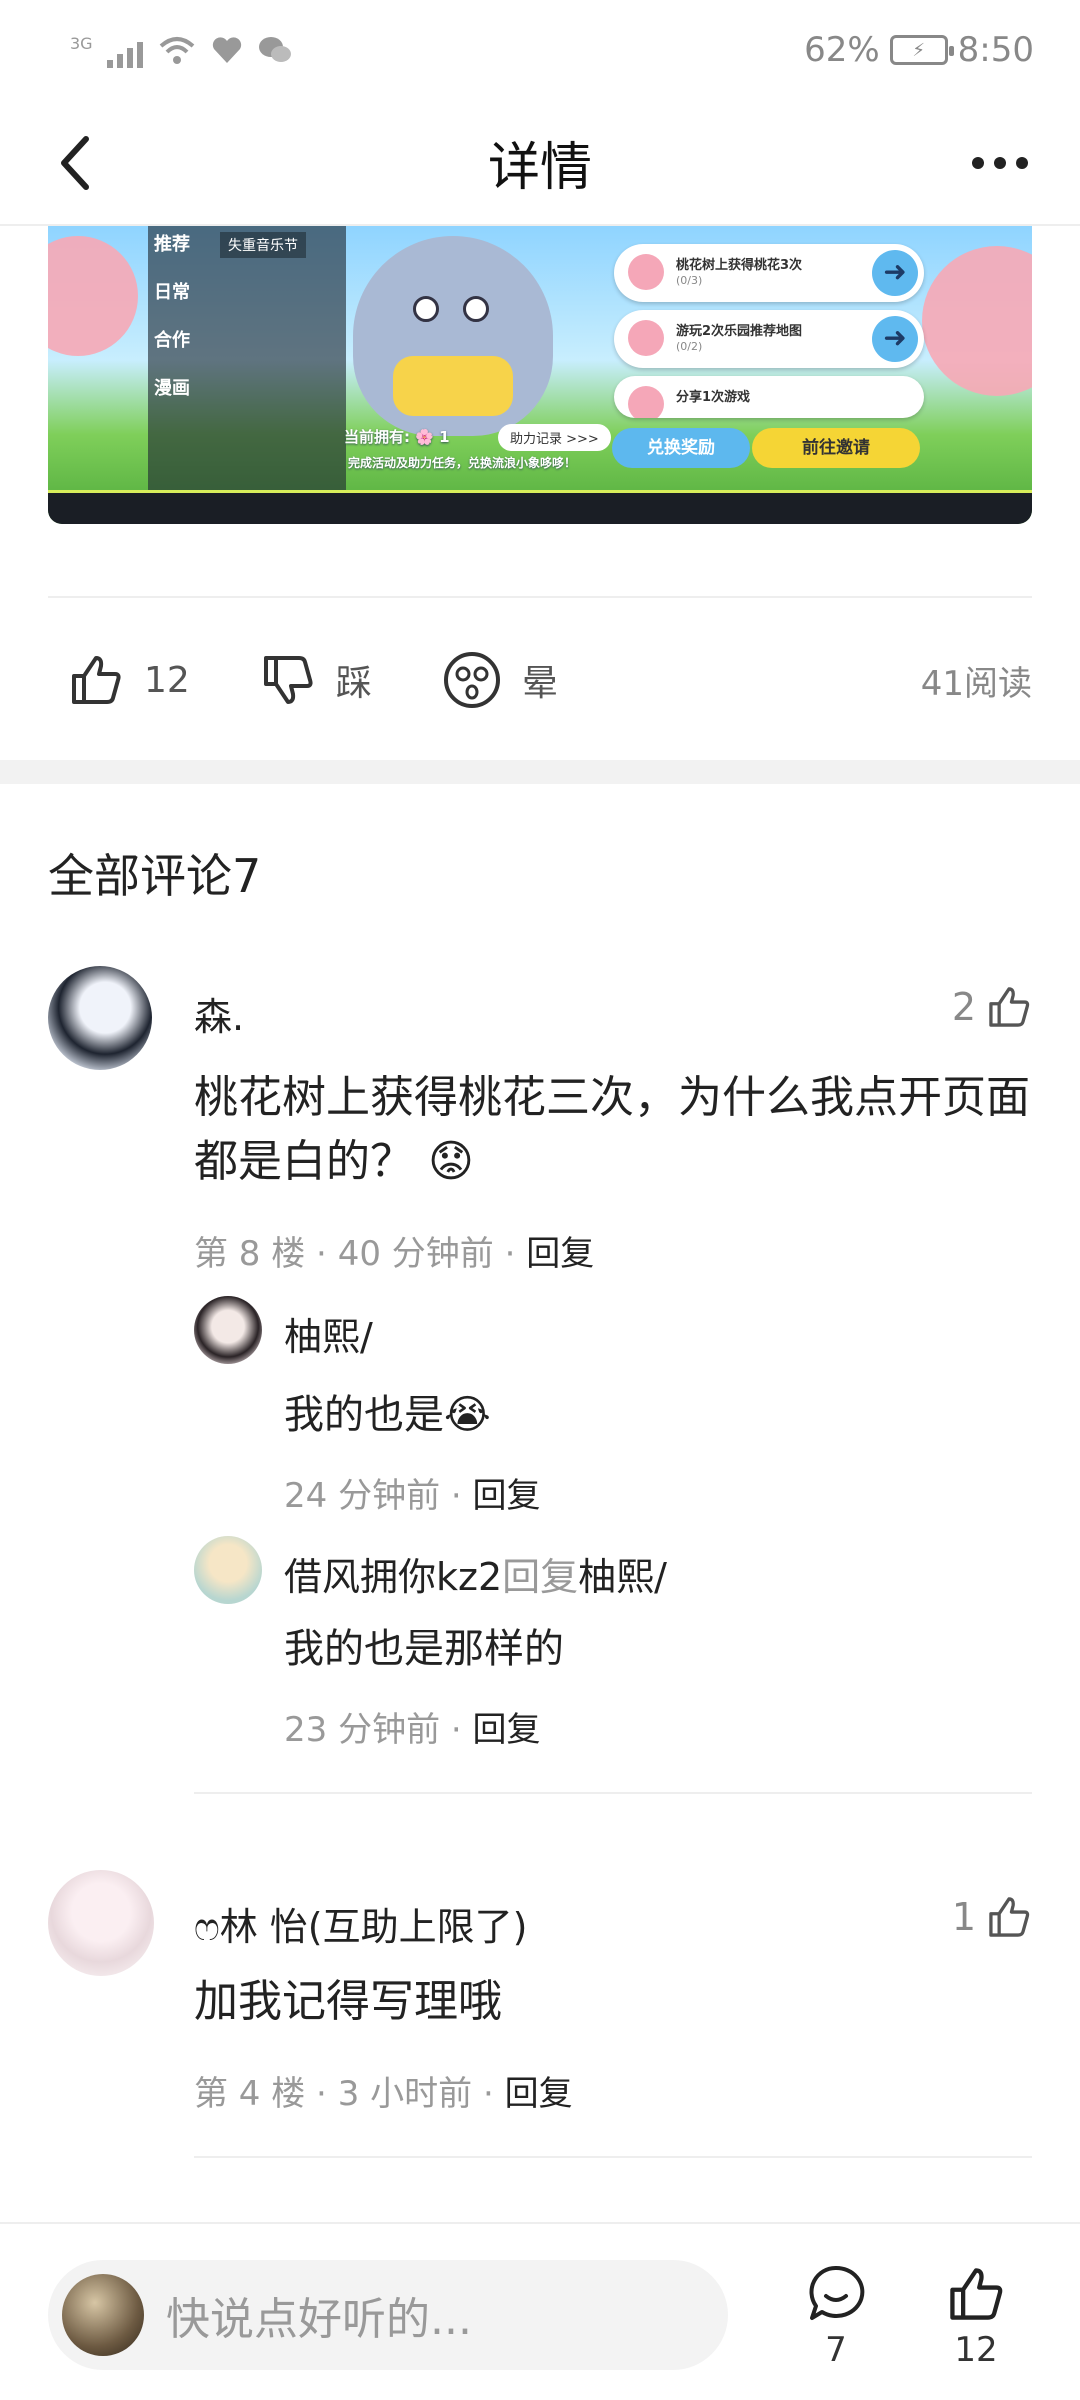  I want to click on comment-meta: 第 4 楼 · 3 小时前 · 回复, so click(383, 2094).